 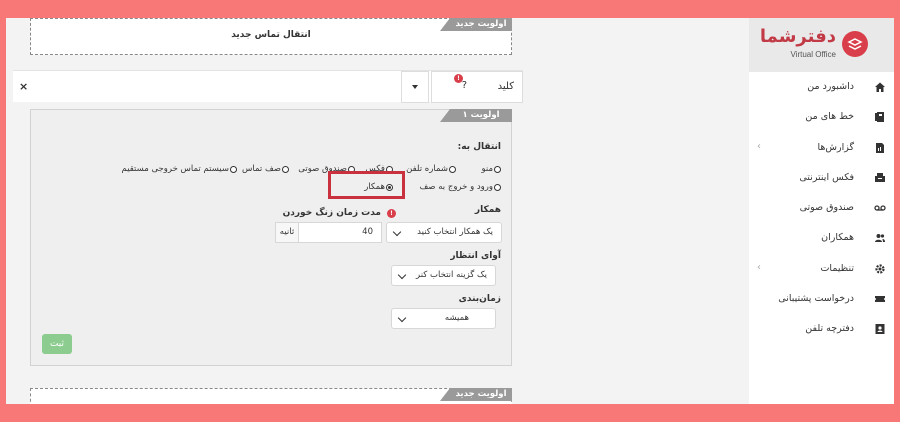 I want to click on colleague-label: همکار, so click(x=487, y=210).